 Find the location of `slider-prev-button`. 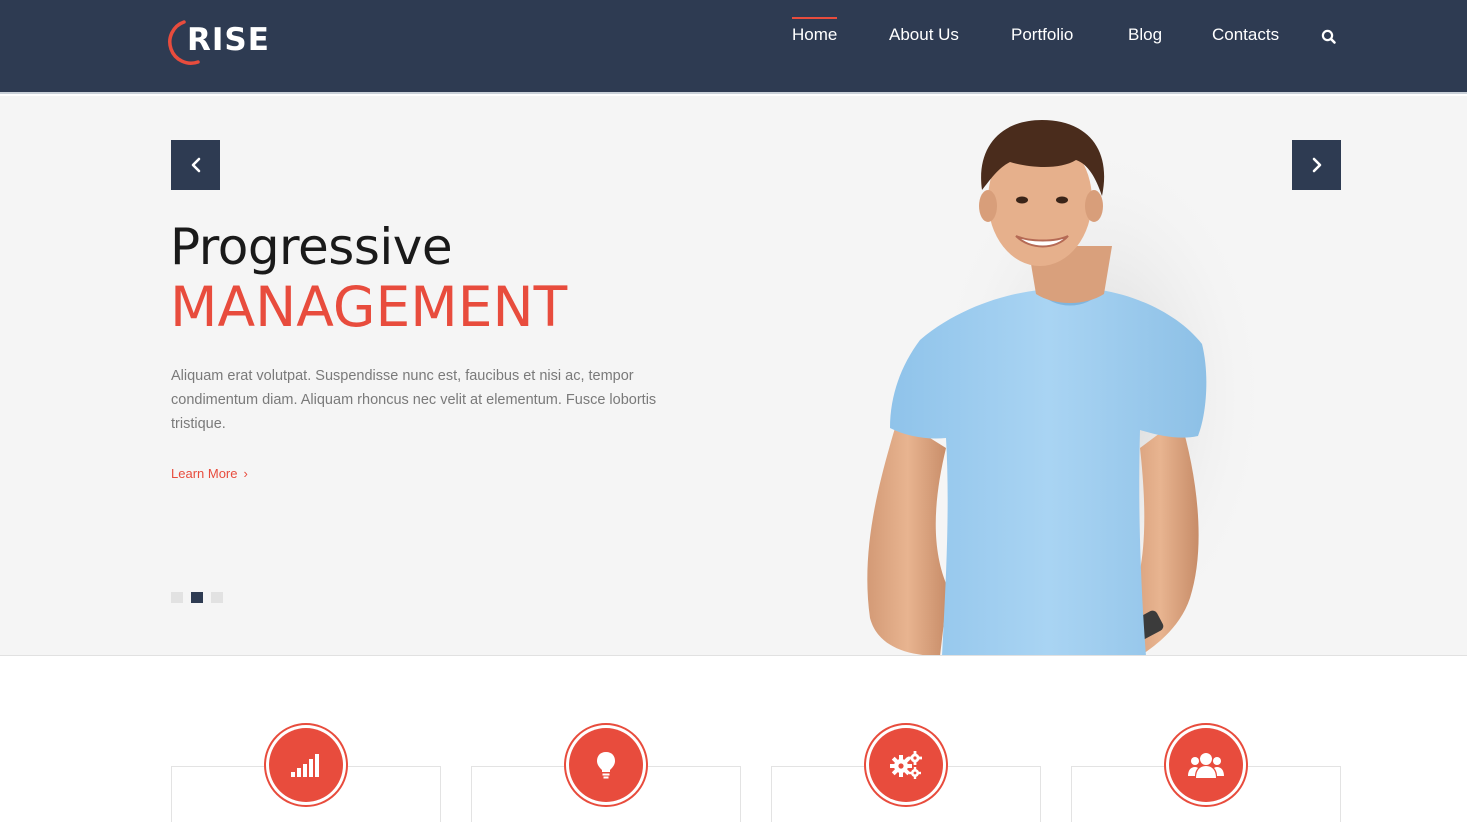

slider-prev-button is located at coordinates (195, 165).